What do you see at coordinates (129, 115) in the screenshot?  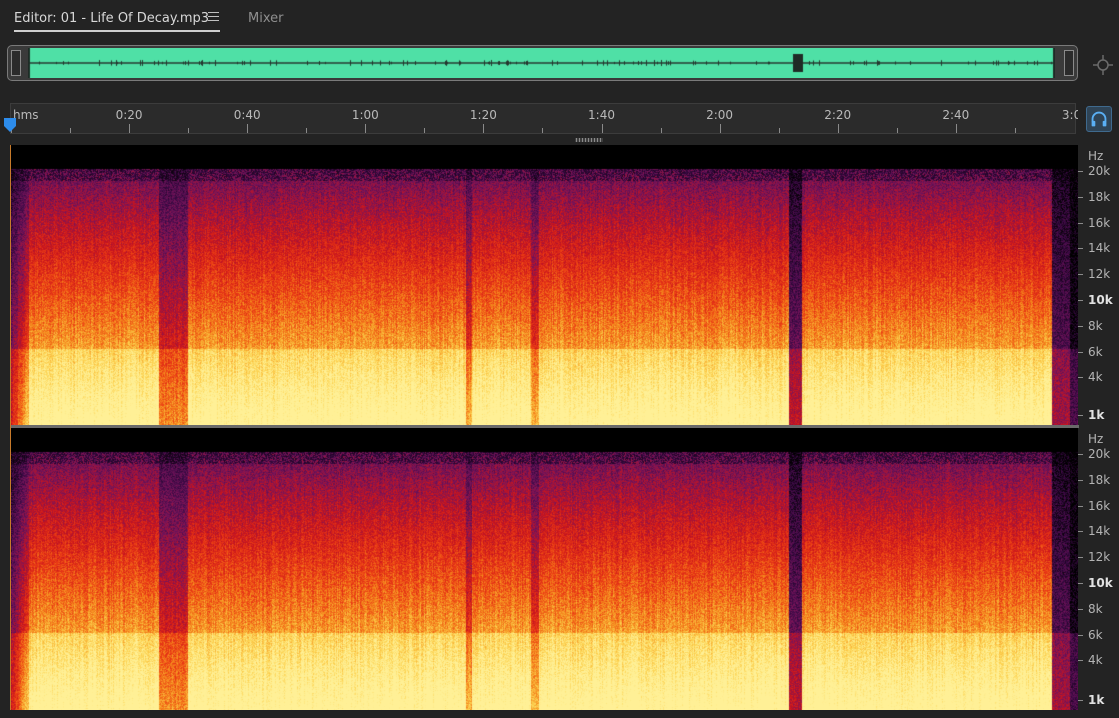 I see `ruler-tick-label: 0:20` at bounding box center [129, 115].